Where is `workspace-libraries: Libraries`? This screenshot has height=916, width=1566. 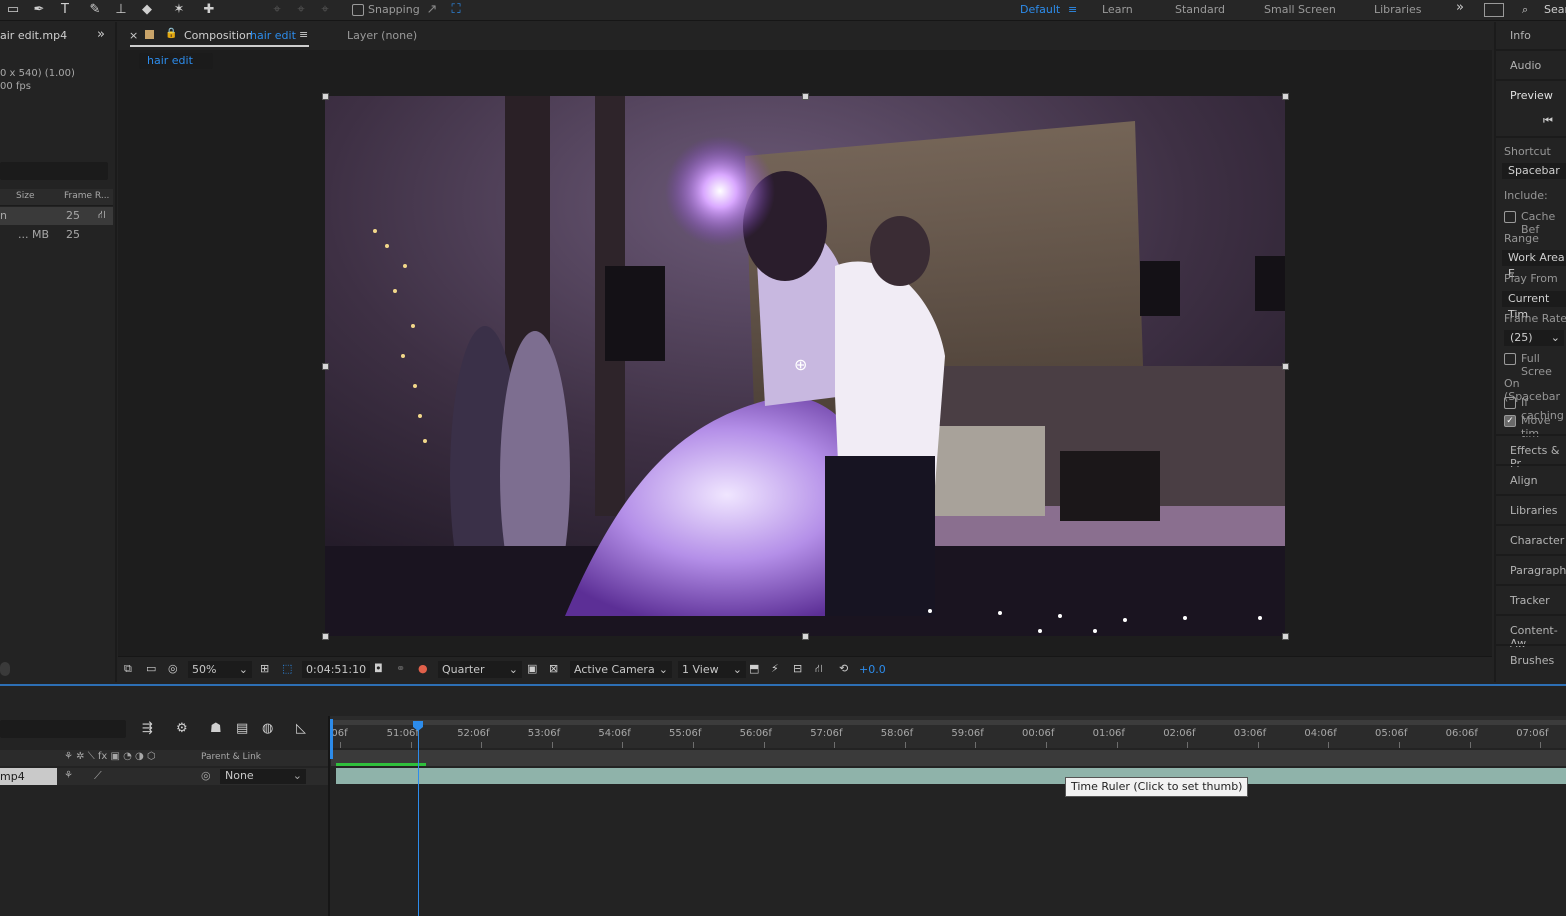
workspace-libraries: Libraries is located at coordinates (1398, 9).